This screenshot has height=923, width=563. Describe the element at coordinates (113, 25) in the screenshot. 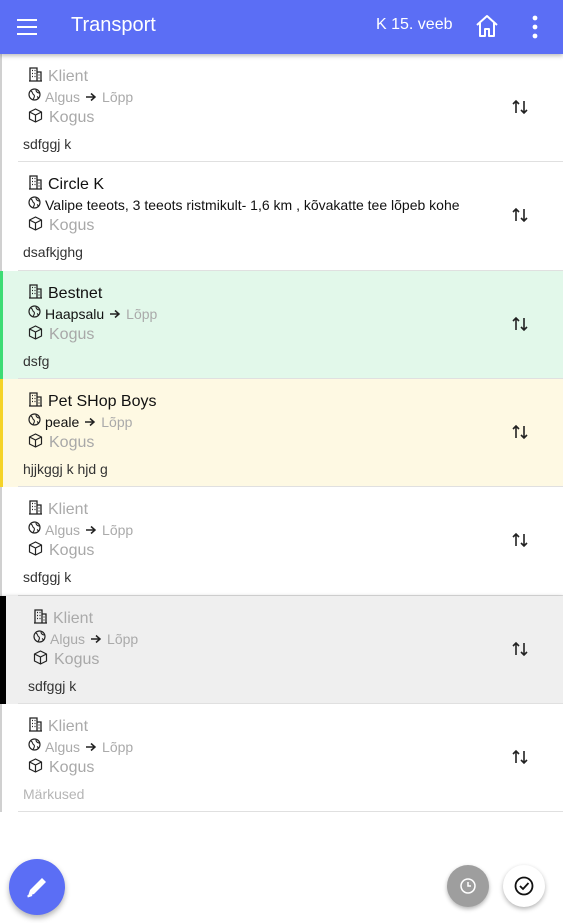

I see `page-title: Transport` at that location.